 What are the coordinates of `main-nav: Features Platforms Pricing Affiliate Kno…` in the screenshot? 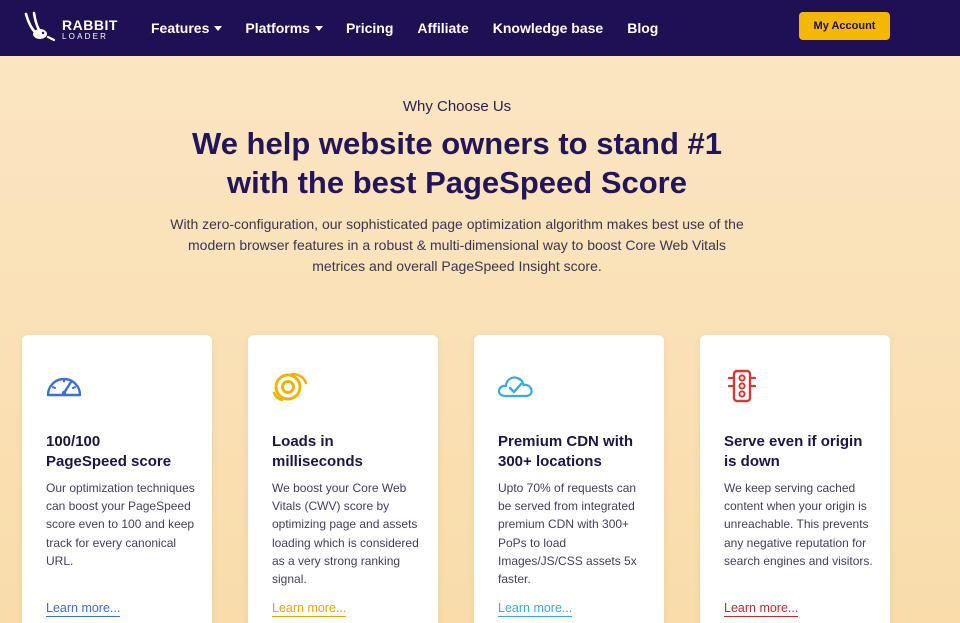 It's located at (404, 28).